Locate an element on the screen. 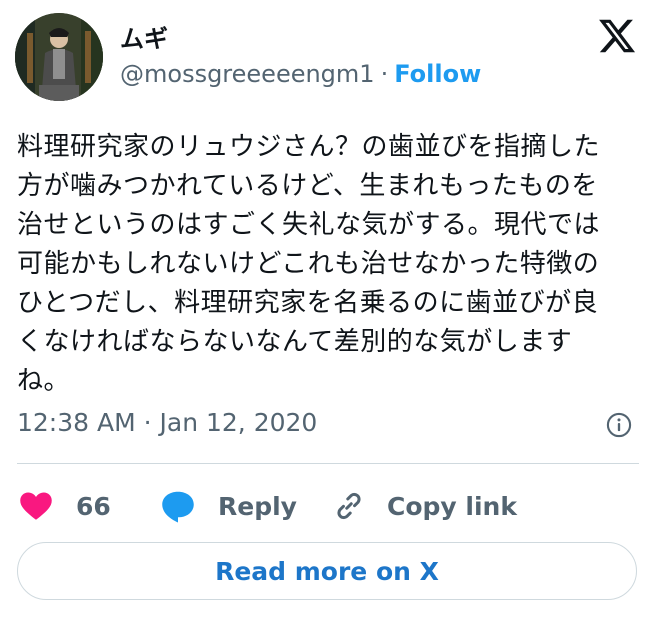  x-logo-icon is located at coordinates (617, 36).